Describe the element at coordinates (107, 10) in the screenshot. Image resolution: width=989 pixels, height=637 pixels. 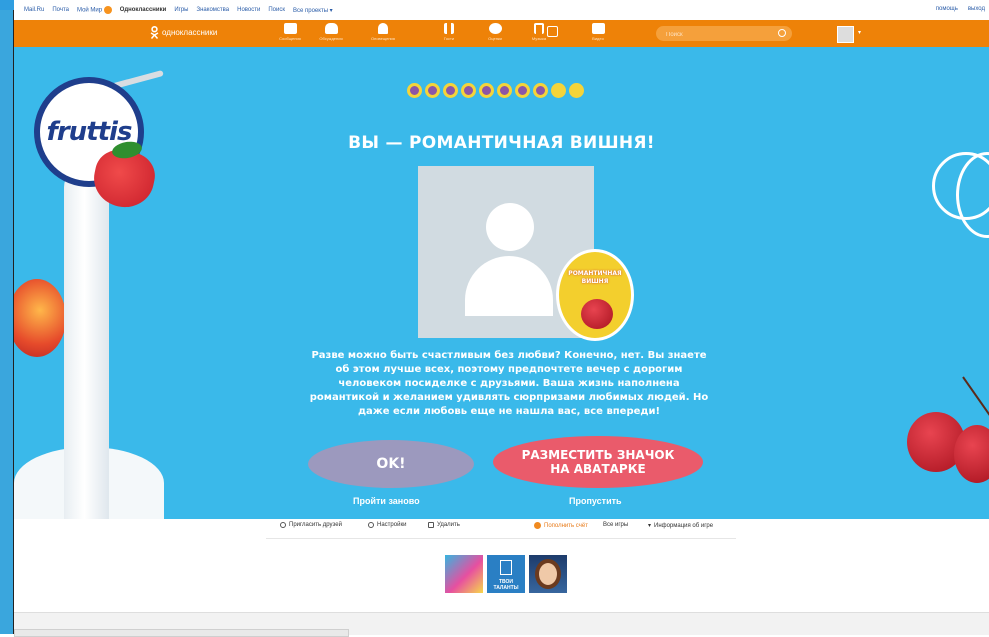
I see `notification-badge-icon` at that location.